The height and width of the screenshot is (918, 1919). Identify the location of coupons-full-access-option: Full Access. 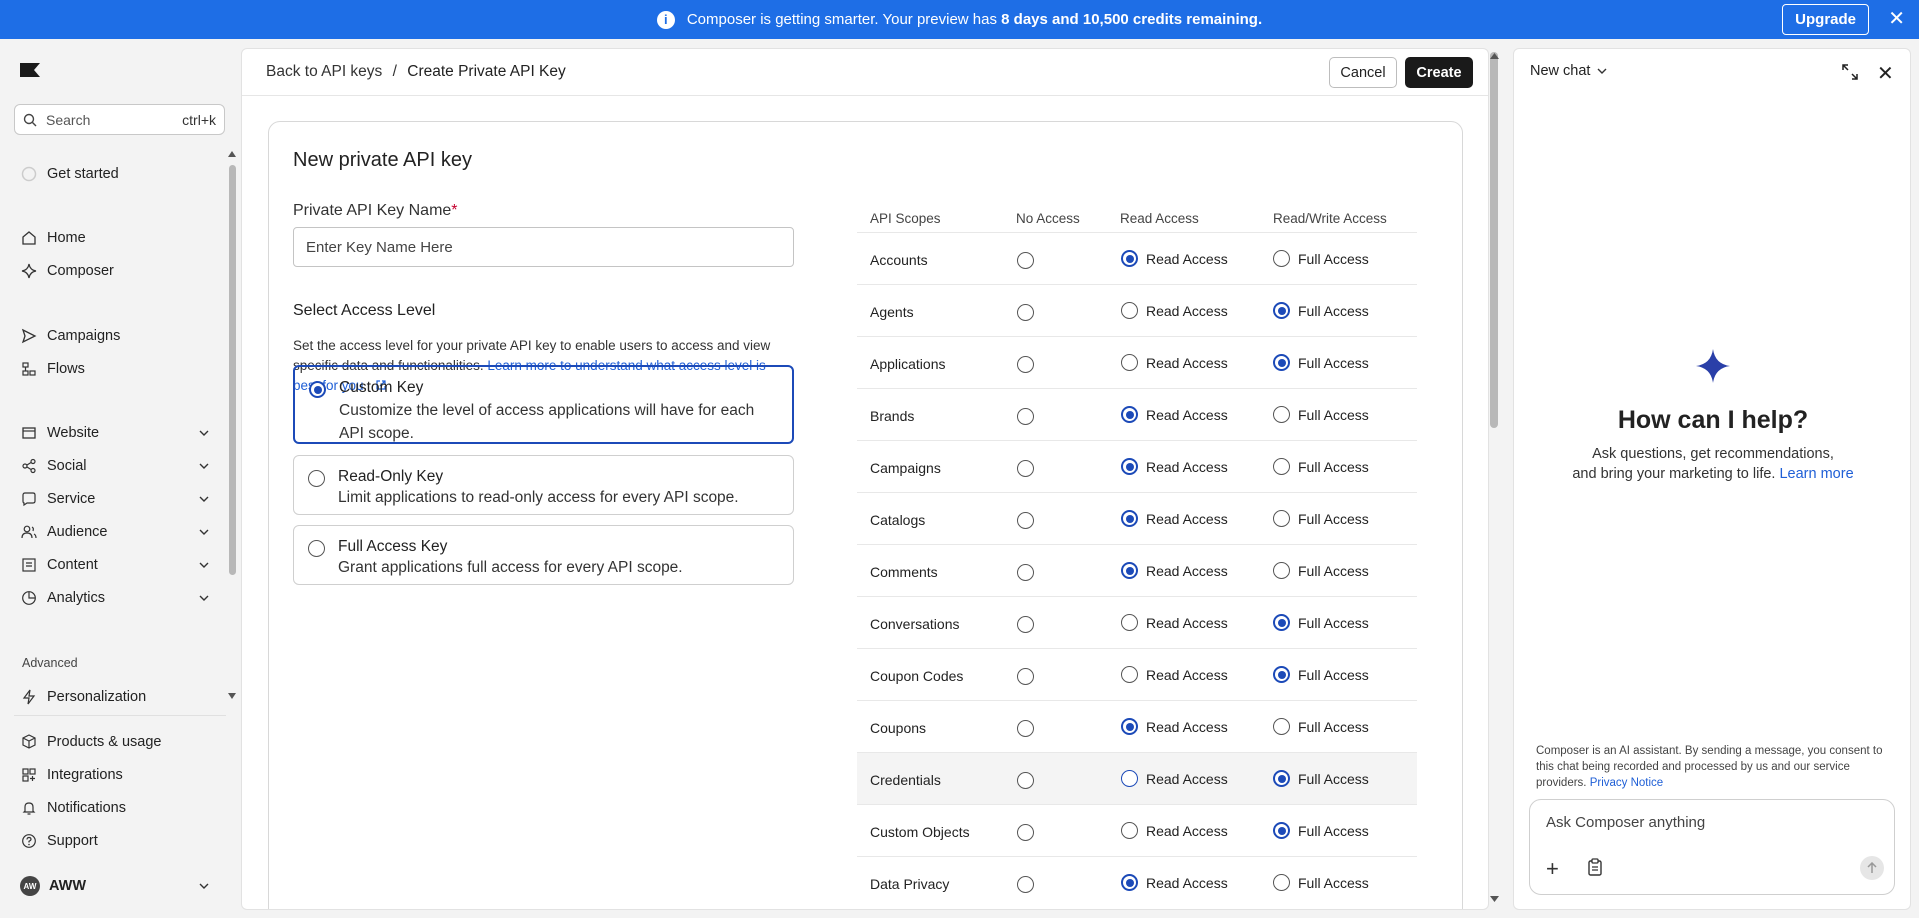
(1321, 726).